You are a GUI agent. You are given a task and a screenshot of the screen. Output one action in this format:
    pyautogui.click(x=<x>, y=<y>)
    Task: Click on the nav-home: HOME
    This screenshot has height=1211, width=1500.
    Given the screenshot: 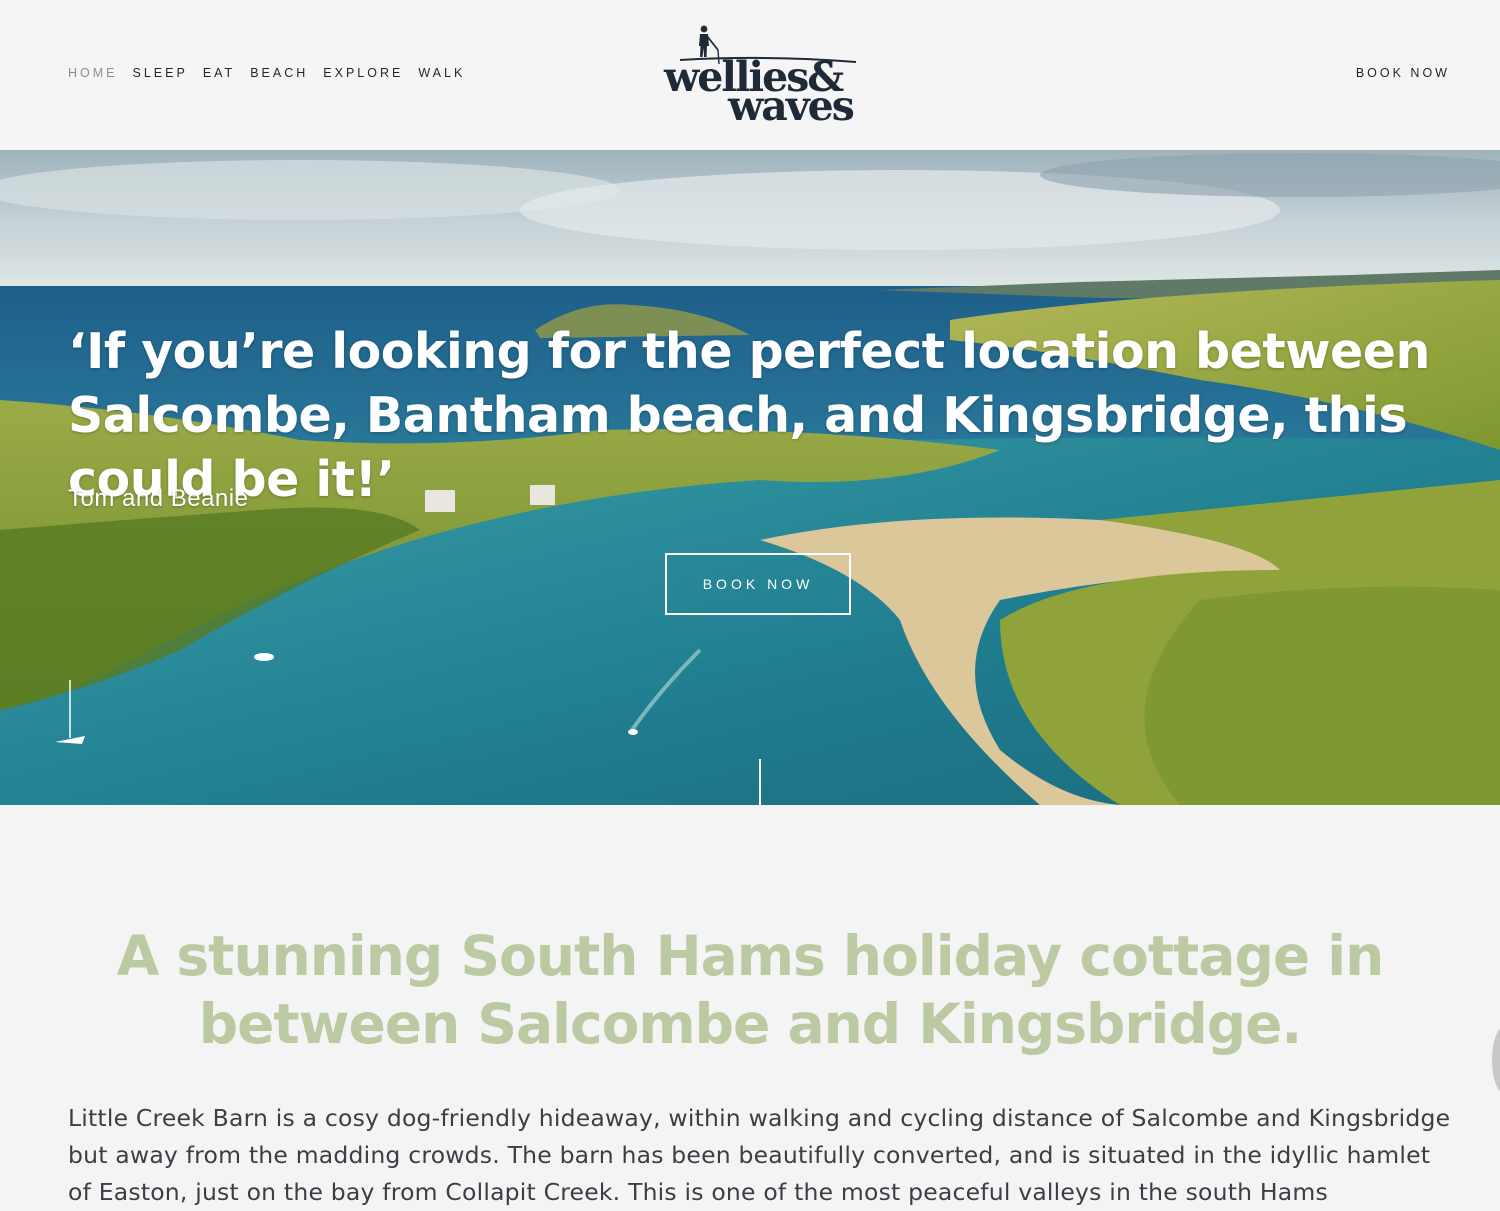 What is the action you would take?
    pyautogui.click(x=93, y=73)
    